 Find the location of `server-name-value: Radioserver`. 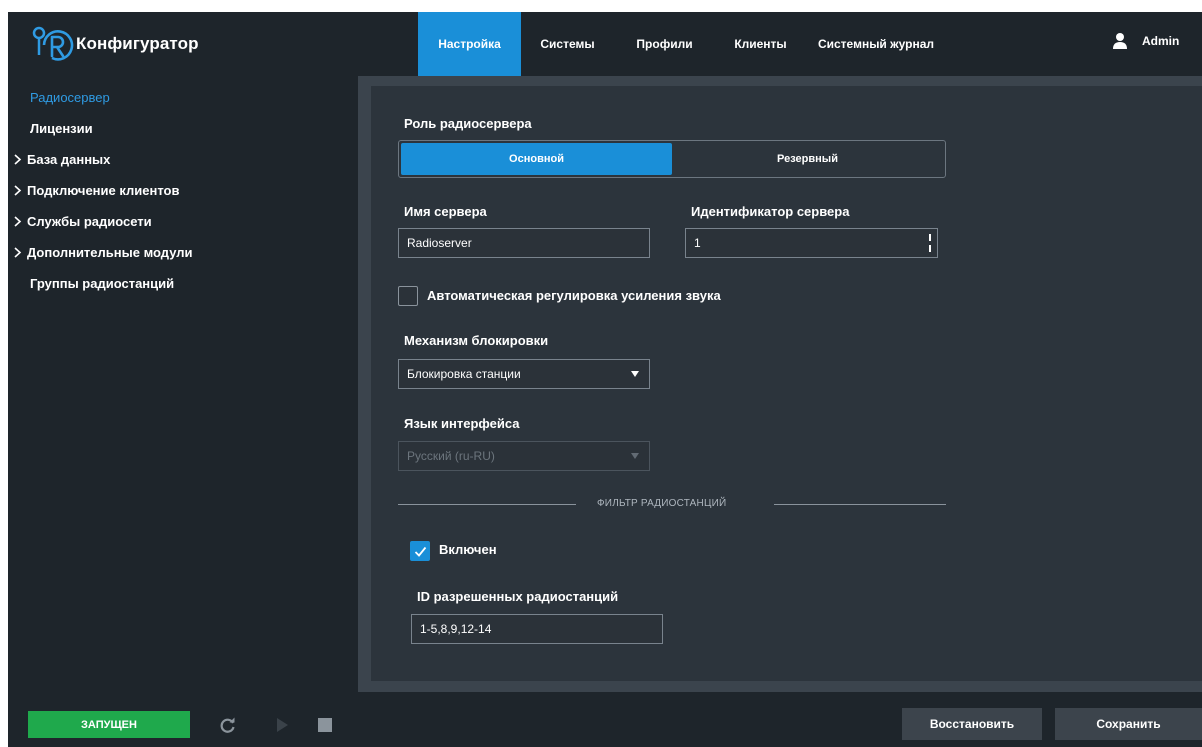

server-name-value: Radioserver is located at coordinates (439, 243).